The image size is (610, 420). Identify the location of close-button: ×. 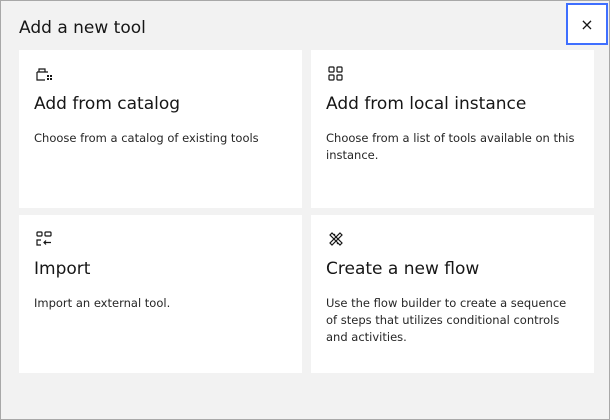
(587, 24).